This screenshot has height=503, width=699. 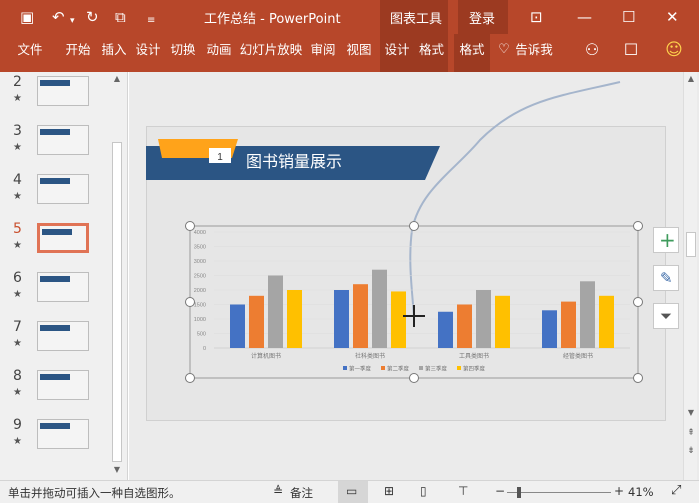 What do you see at coordinates (278, 491) in the screenshot?
I see `notes-icon: ≜` at bounding box center [278, 491].